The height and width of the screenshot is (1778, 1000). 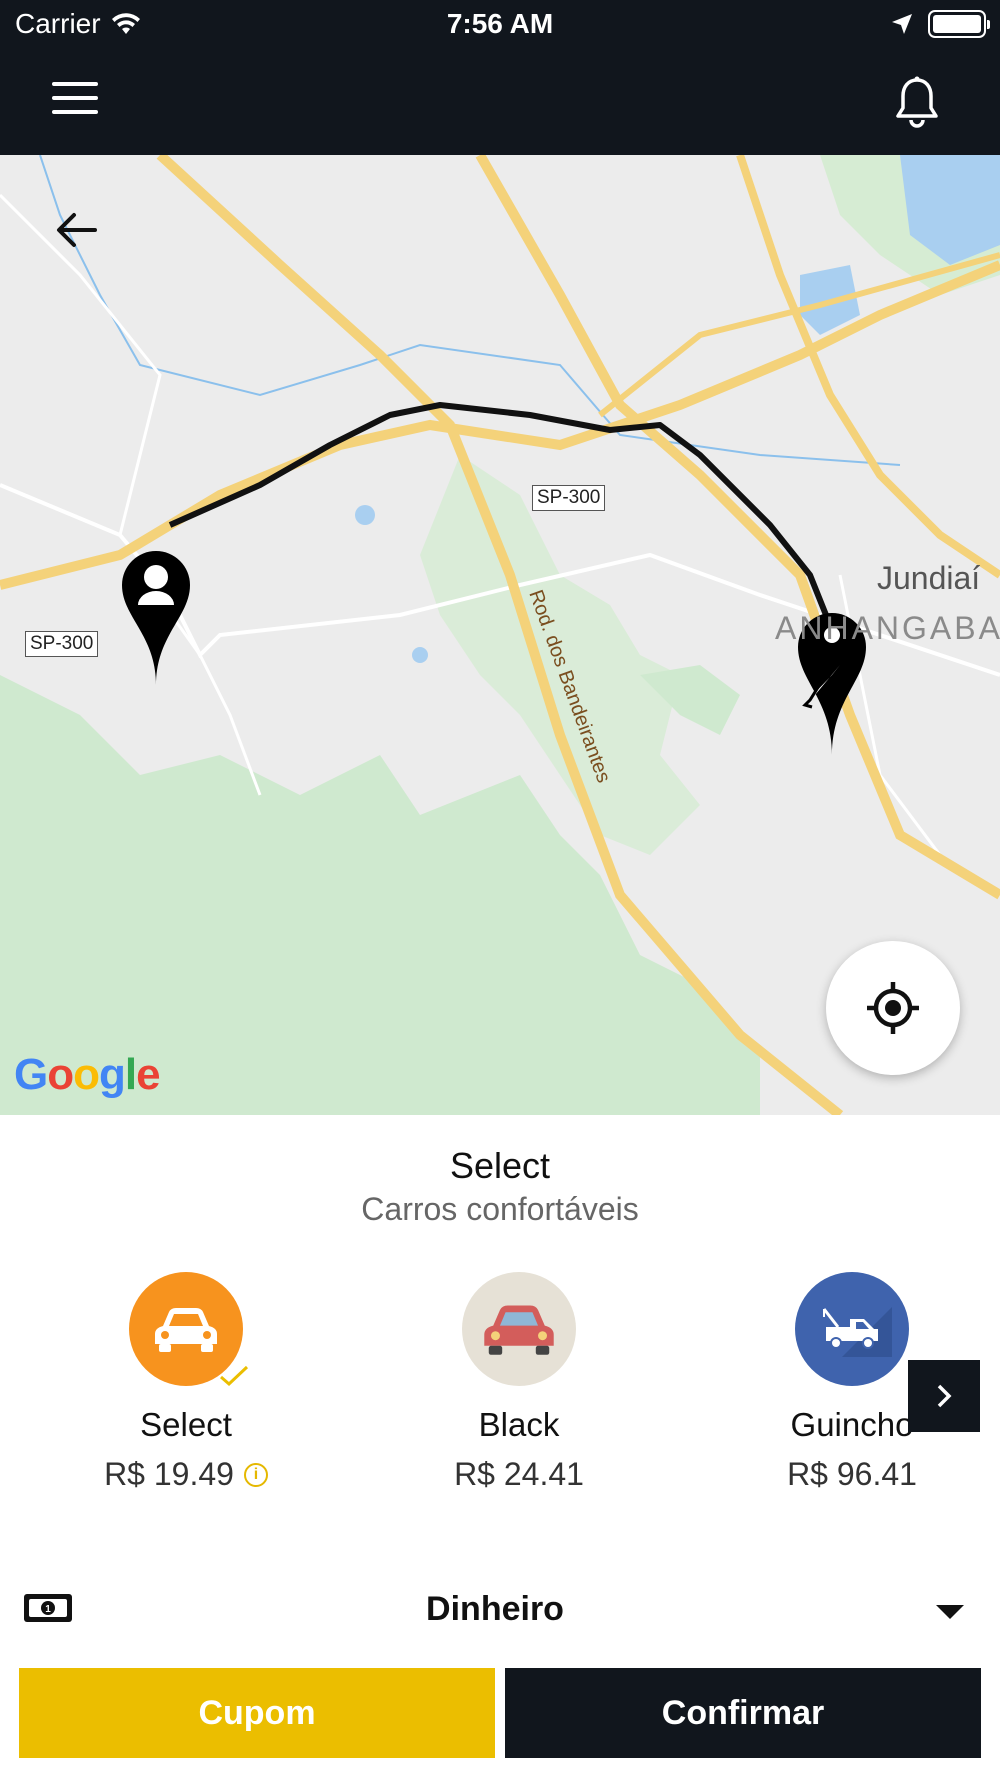 I want to click on coupon-button: Cupom, so click(x=257, y=1713).